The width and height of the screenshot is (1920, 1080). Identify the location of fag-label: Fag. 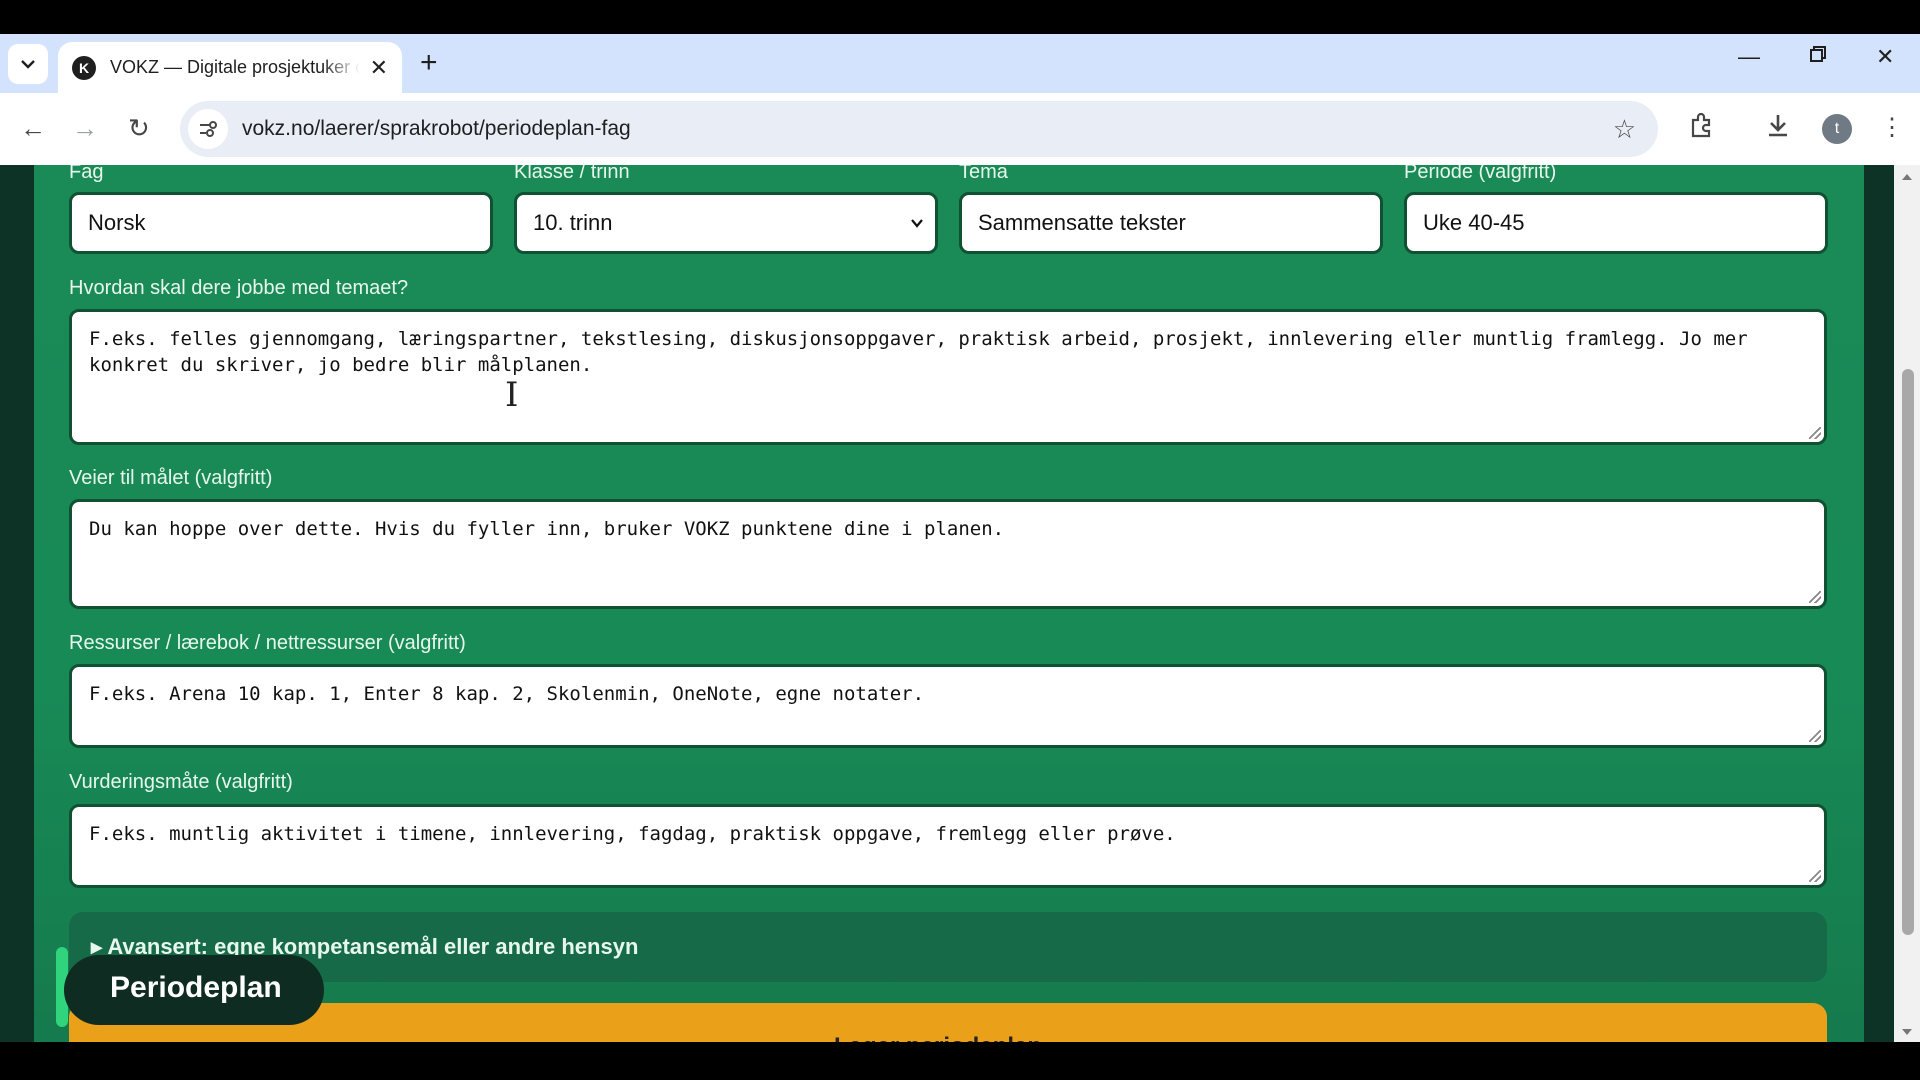
(86, 174).